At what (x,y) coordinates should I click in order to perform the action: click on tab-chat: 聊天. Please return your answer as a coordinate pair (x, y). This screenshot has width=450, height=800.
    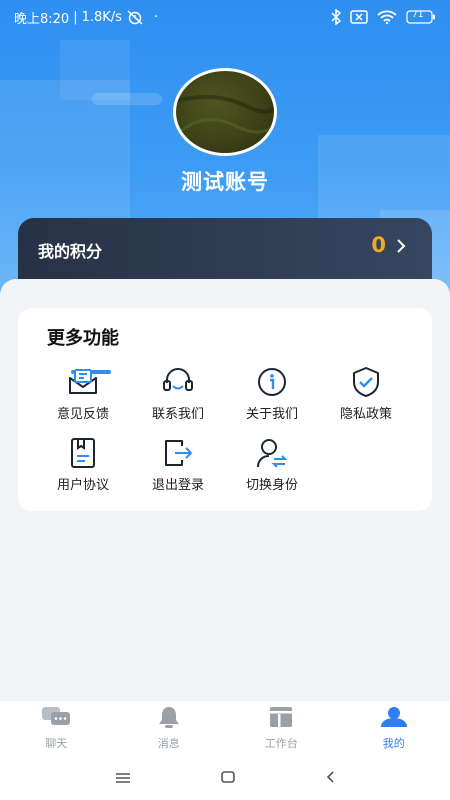
    Looking at the image, I should click on (56, 728).